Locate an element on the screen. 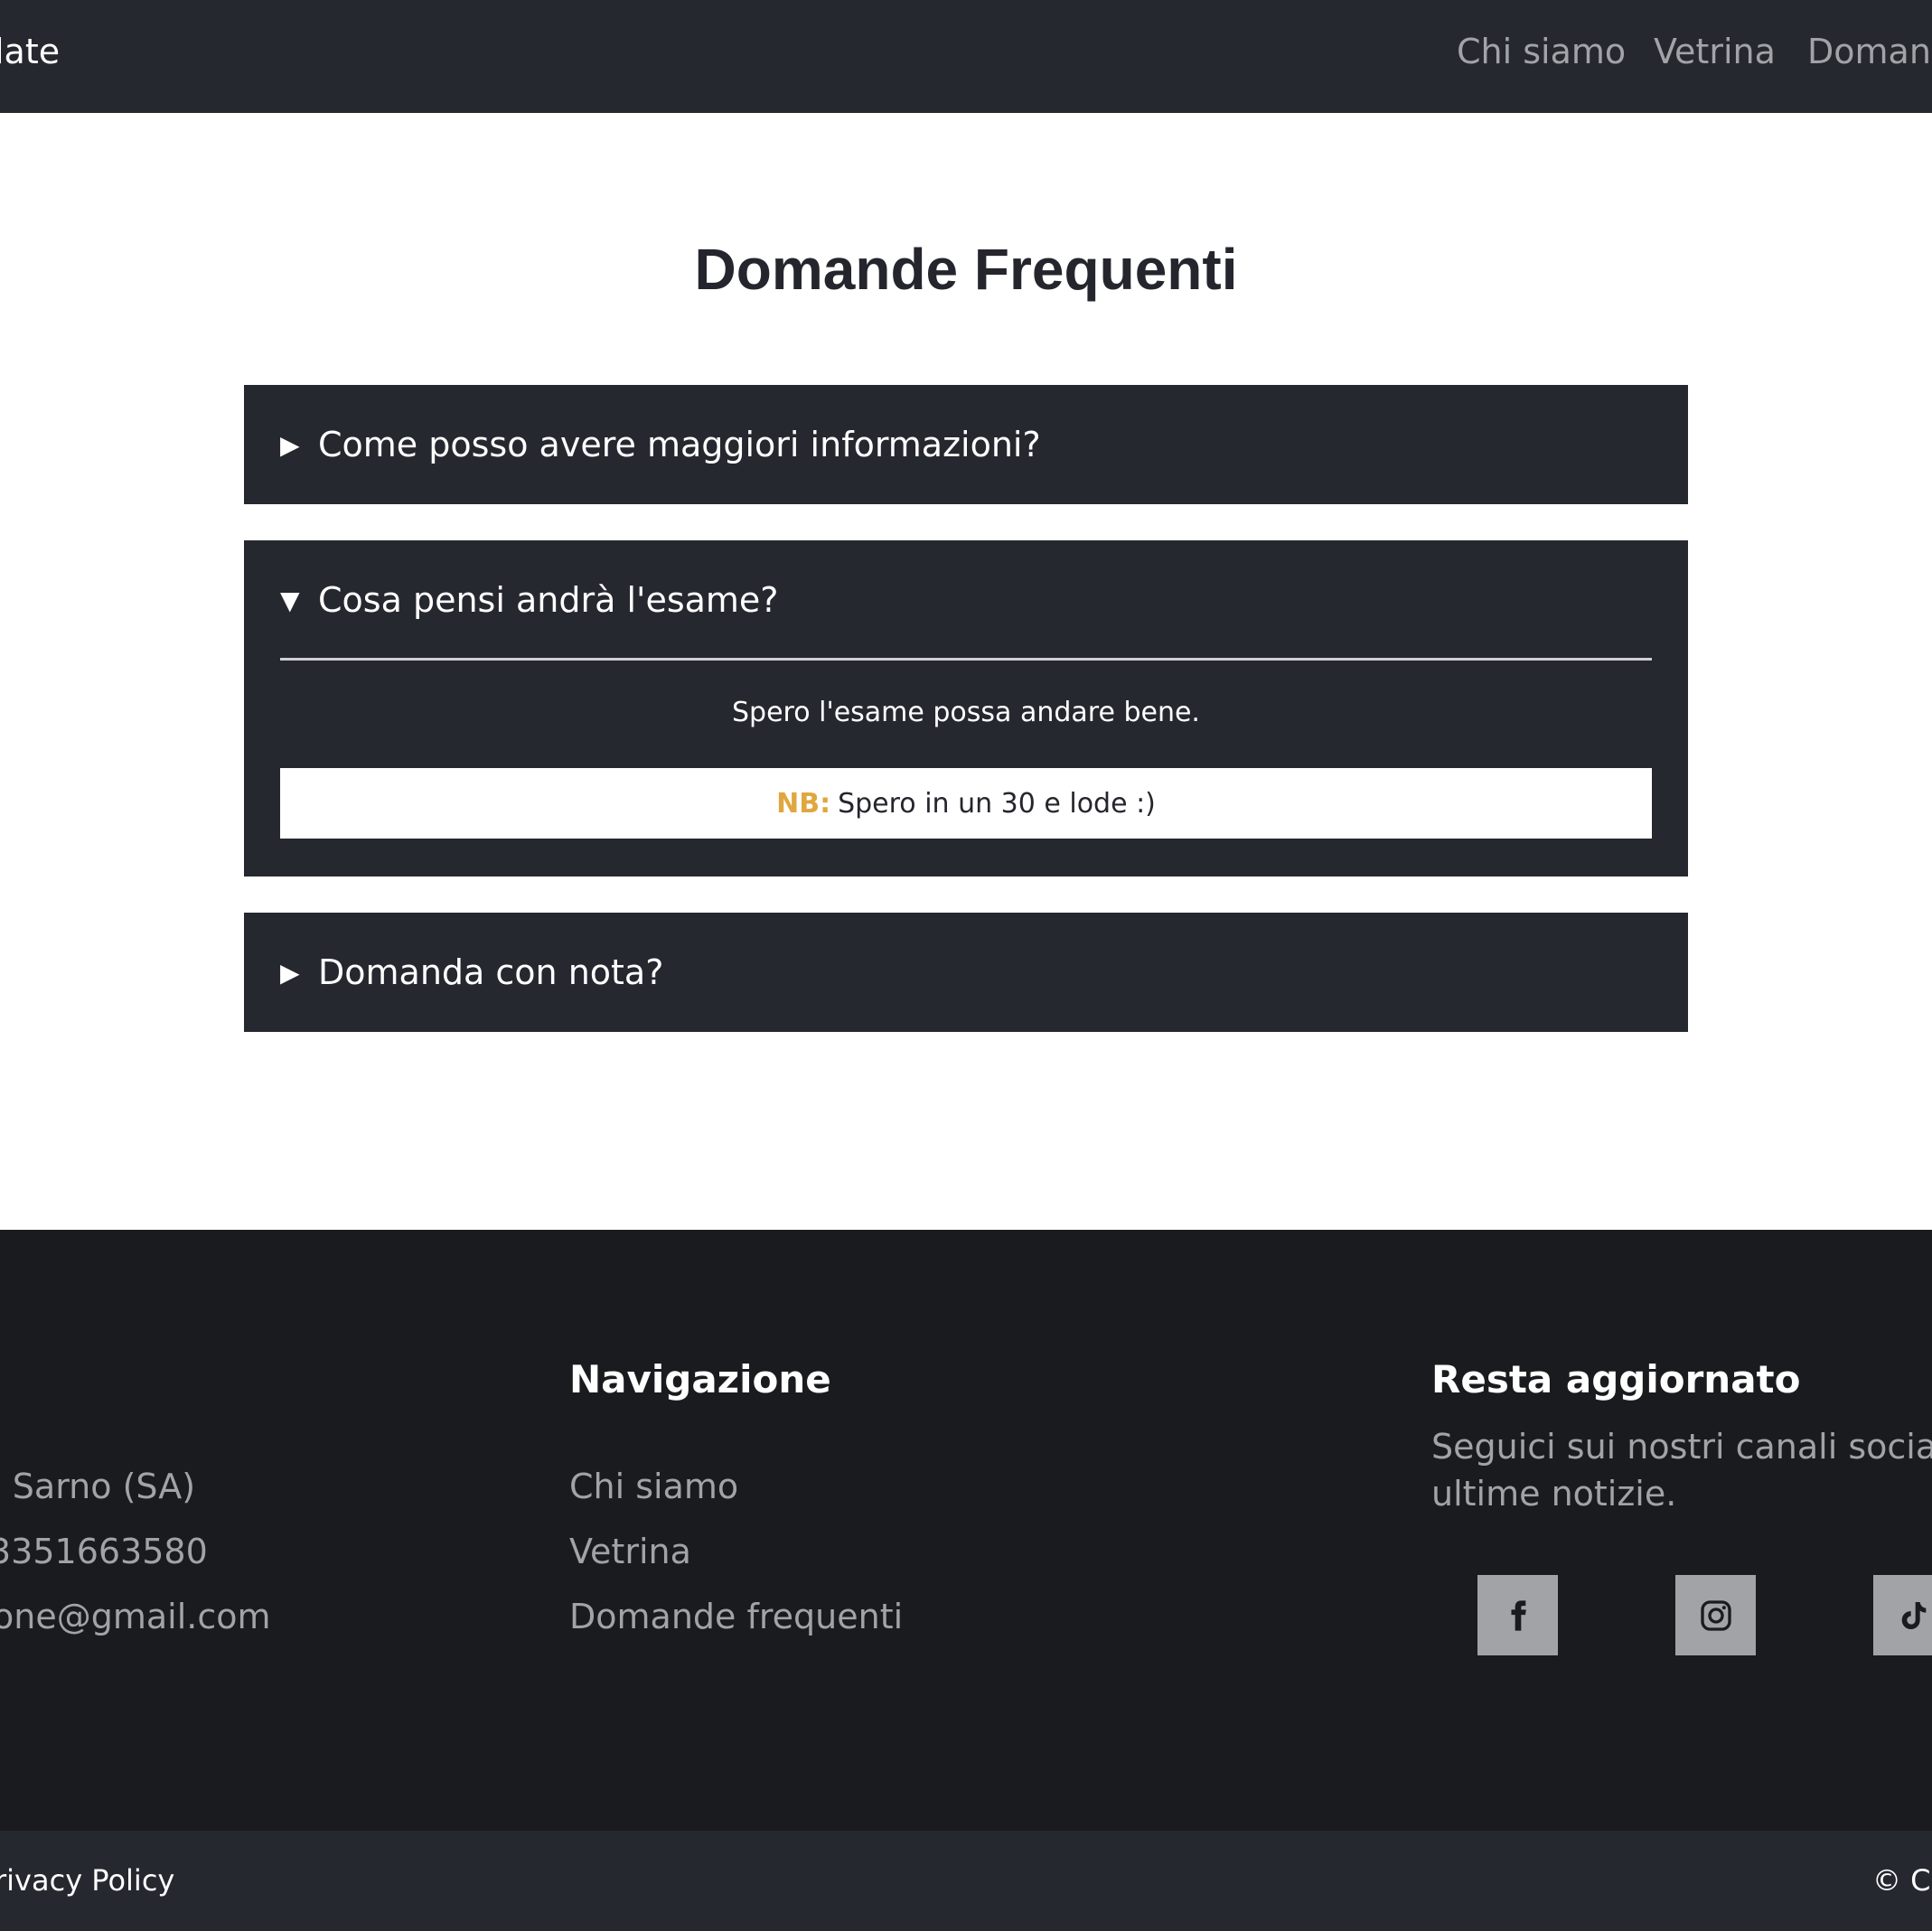 The image size is (1932, 1931). faq-answer-text: Spero l'esame possa andare bene. is located at coordinates (966, 712).